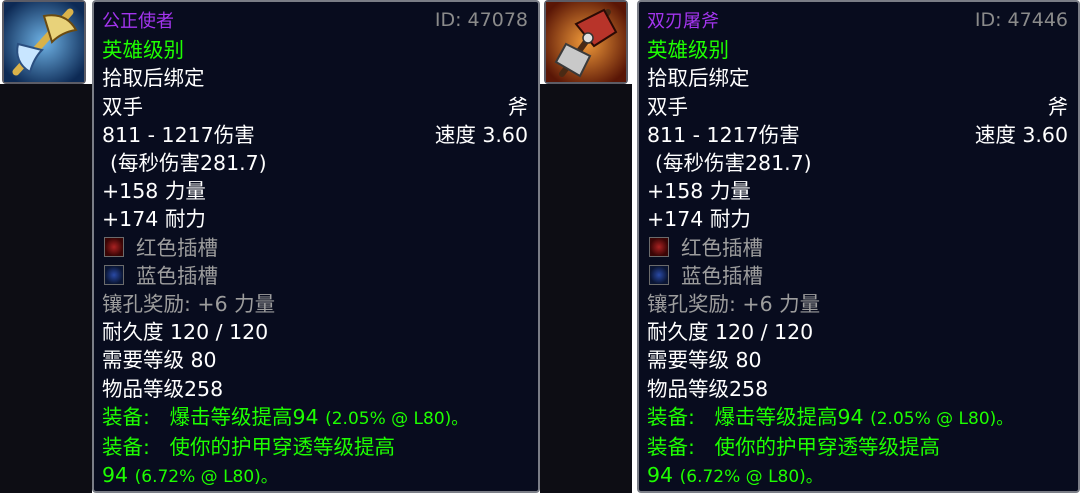 The width and height of the screenshot is (1080, 493). Describe the element at coordinates (138, 21) in the screenshot. I see `item-name: 公正使者` at that location.